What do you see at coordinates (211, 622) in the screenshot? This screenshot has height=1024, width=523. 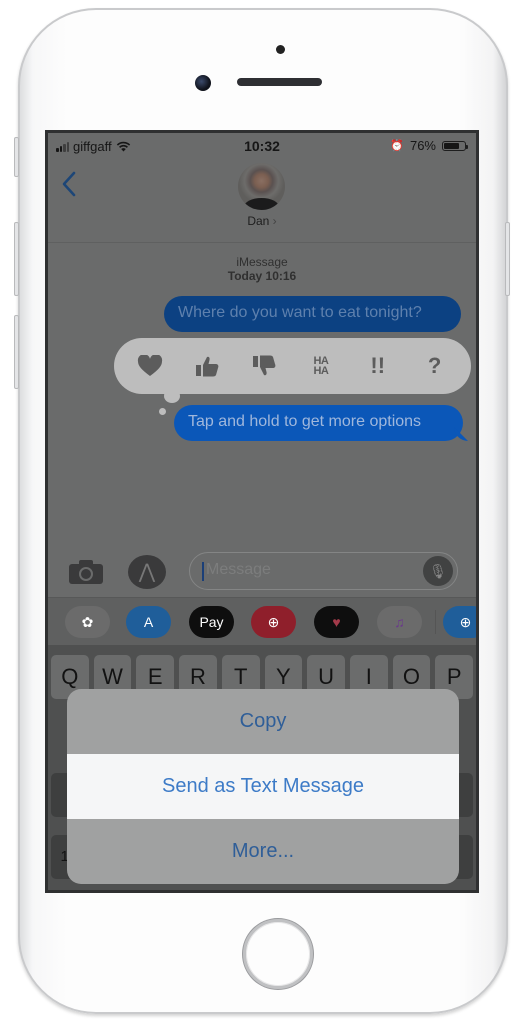 I see `apple-pay-app-icon: Pay` at bounding box center [211, 622].